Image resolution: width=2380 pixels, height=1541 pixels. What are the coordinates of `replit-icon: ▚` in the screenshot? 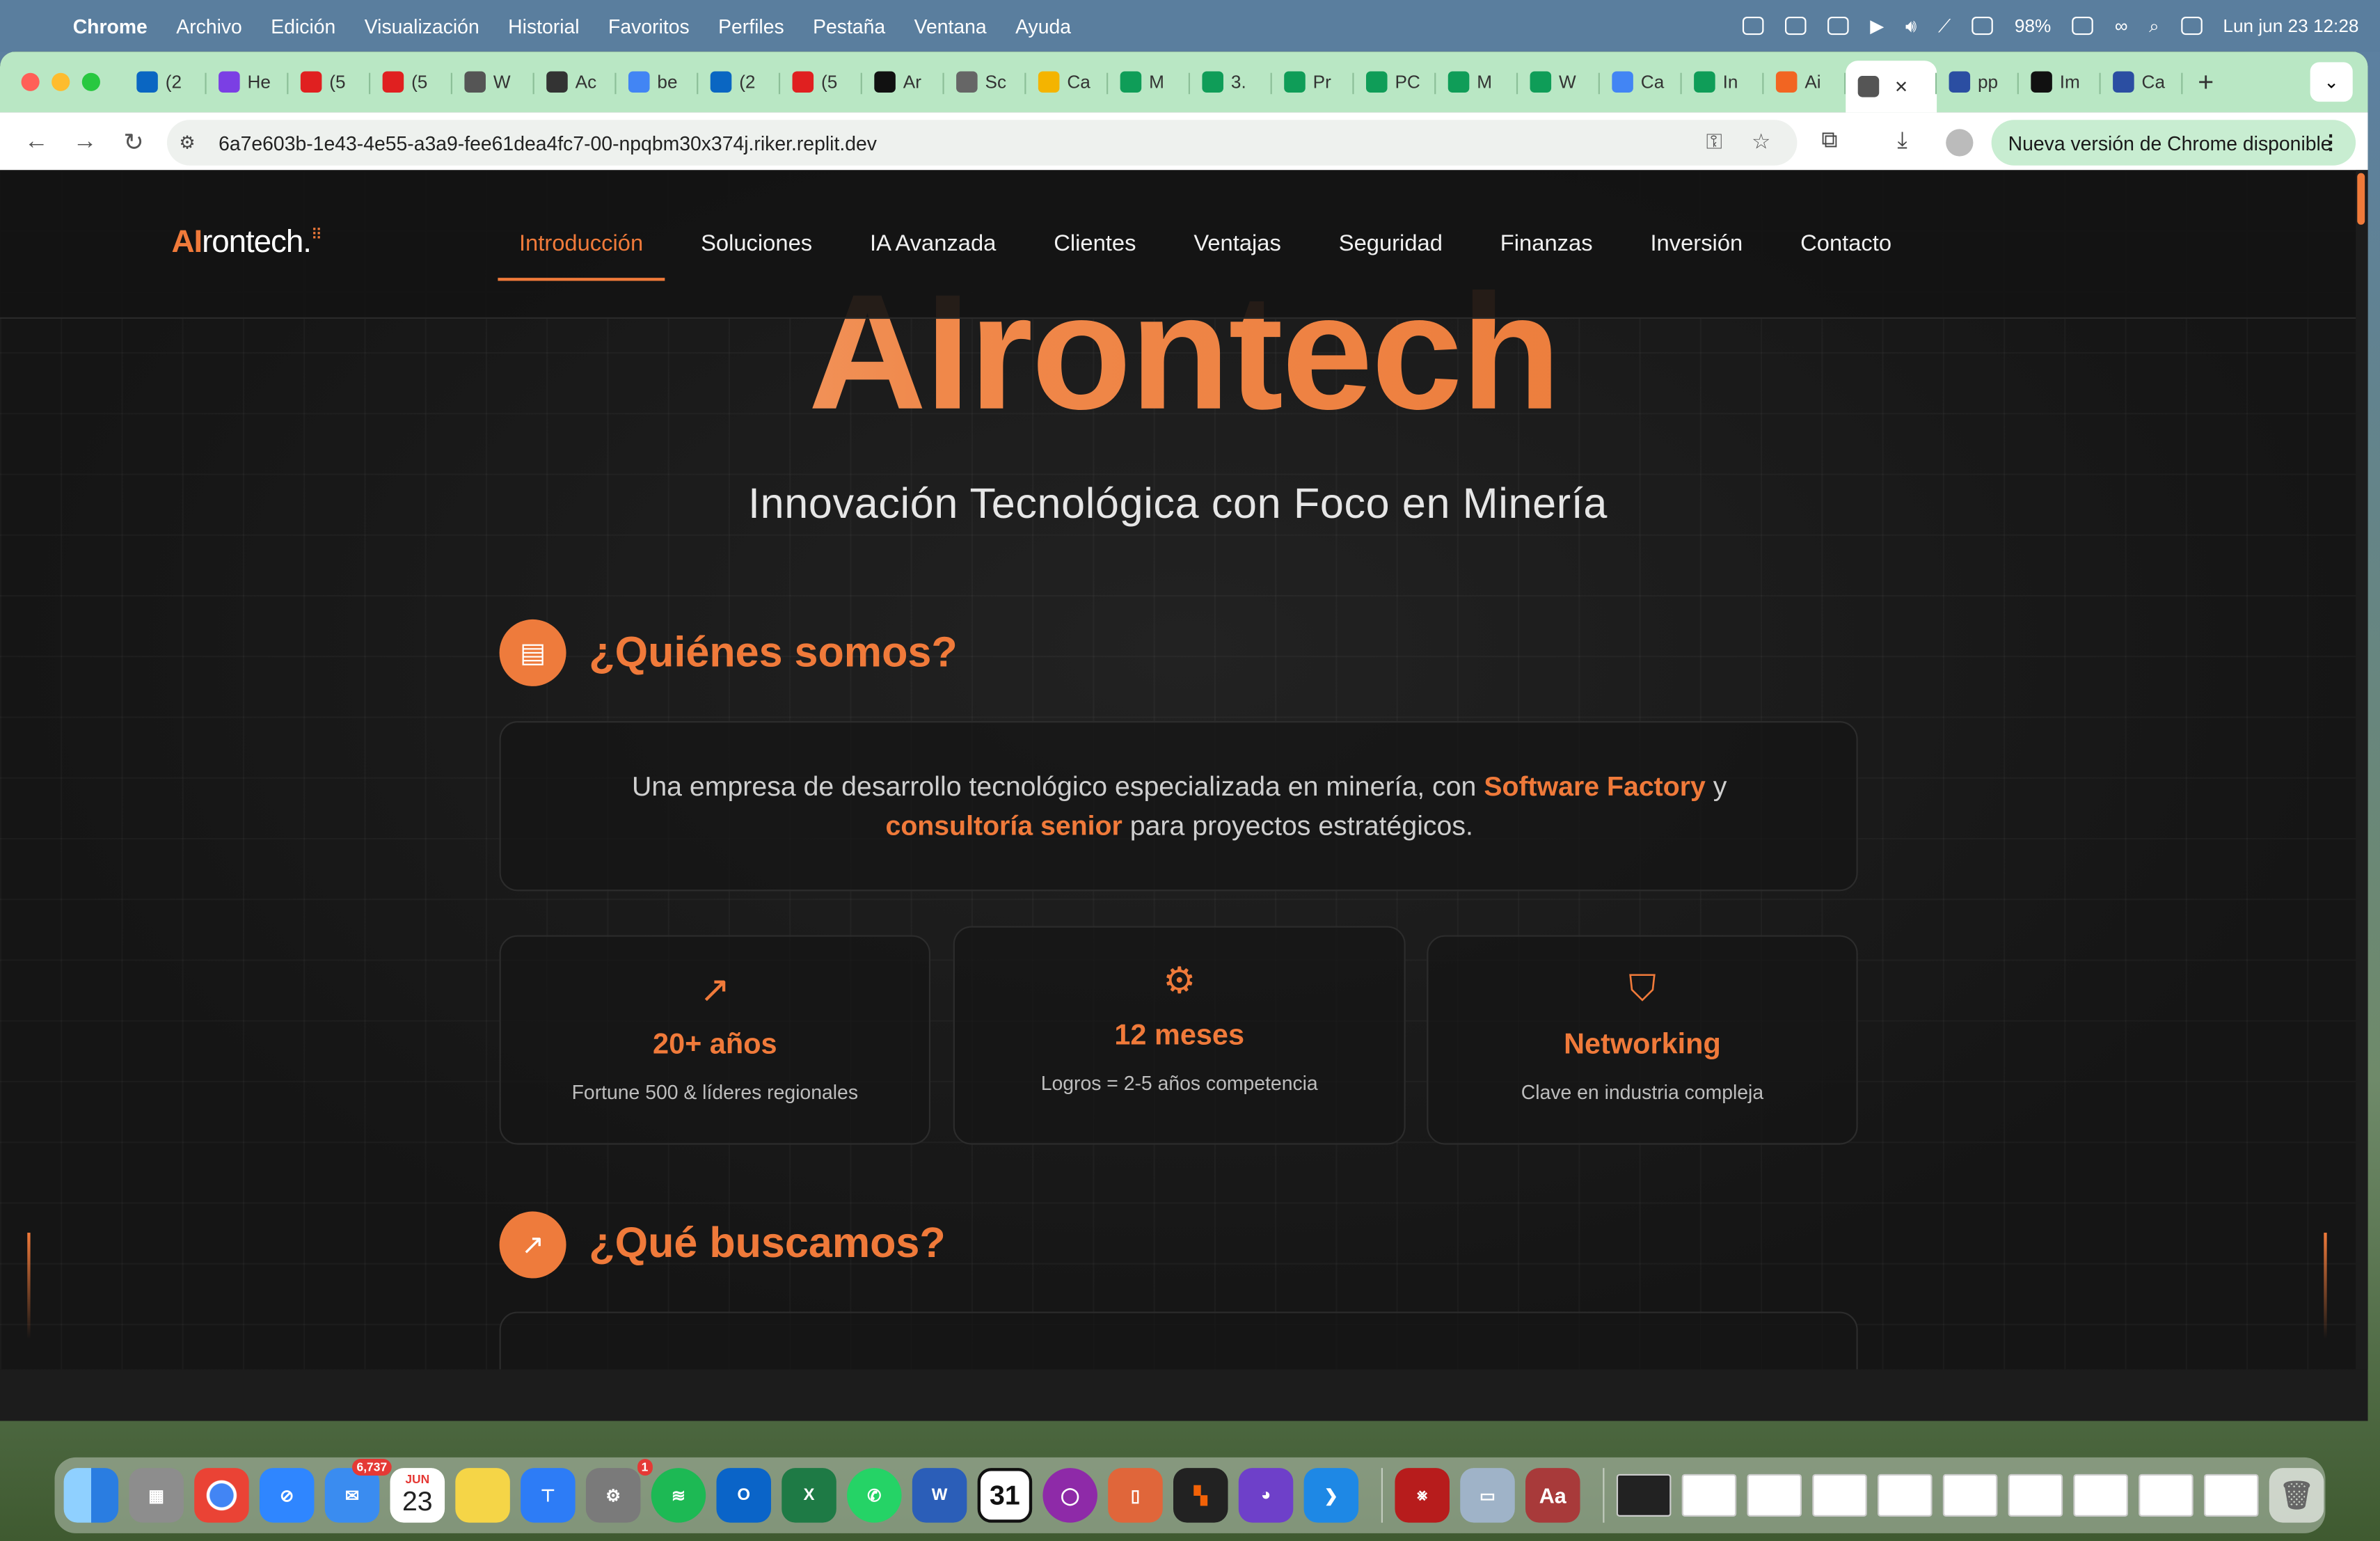 It's located at (1200, 1495).